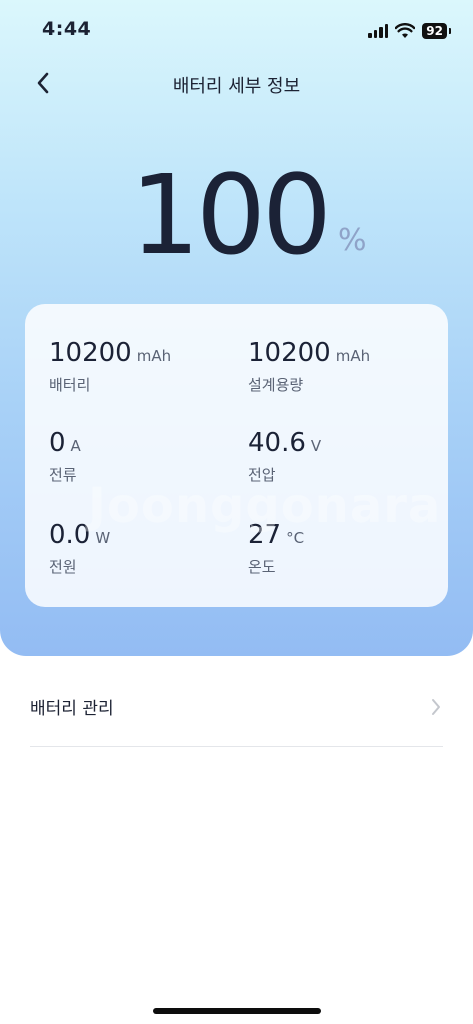 Image resolution: width=473 pixels, height=1024 pixels. What do you see at coordinates (72, 709) in the screenshot?
I see `battery-manage-label: 배터리 관리` at bounding box center [72, 709].